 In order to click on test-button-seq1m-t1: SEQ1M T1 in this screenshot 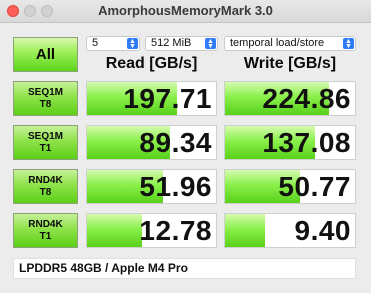, I will do `click(45, 142)`.